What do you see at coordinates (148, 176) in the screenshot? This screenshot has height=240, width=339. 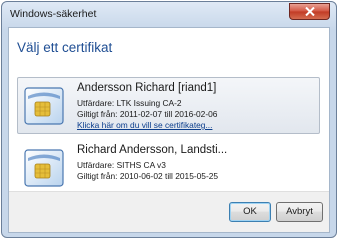 I see `certificate-validity: Giltigt från: 2010-06-02 till 2015-05-25` at bounding box center [148, 176].